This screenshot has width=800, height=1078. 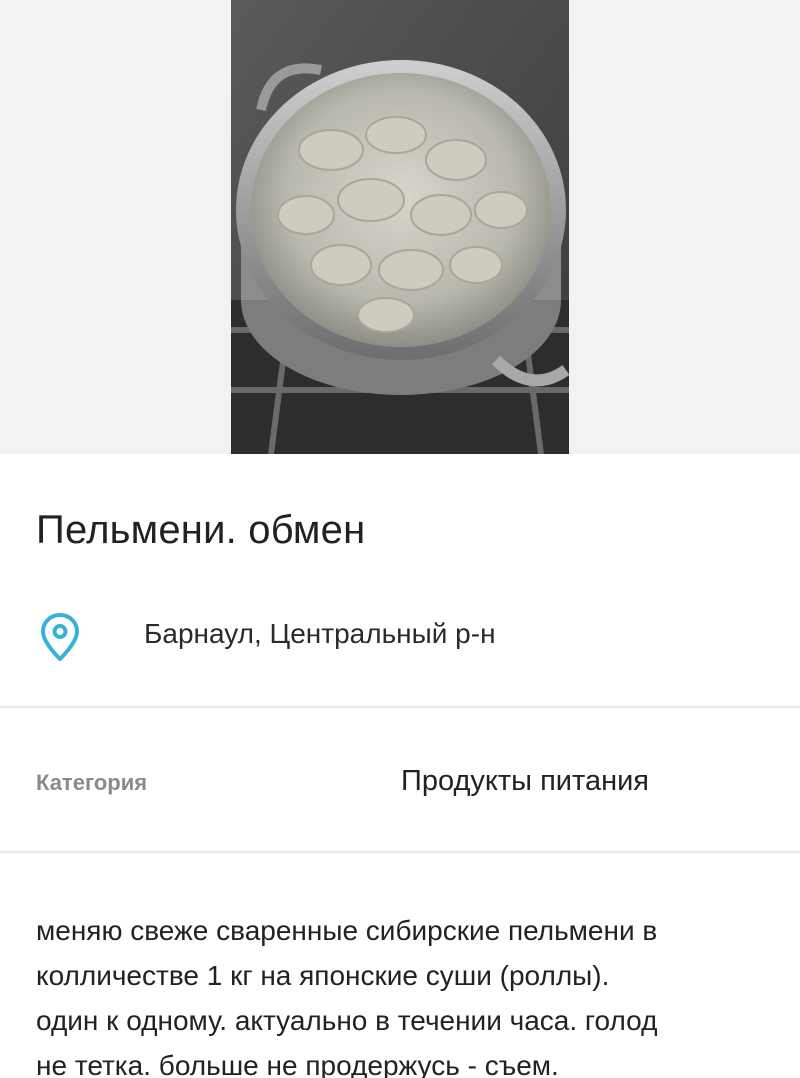 I want to click on category-value: Продукты питания, so click(x=525, y=781).